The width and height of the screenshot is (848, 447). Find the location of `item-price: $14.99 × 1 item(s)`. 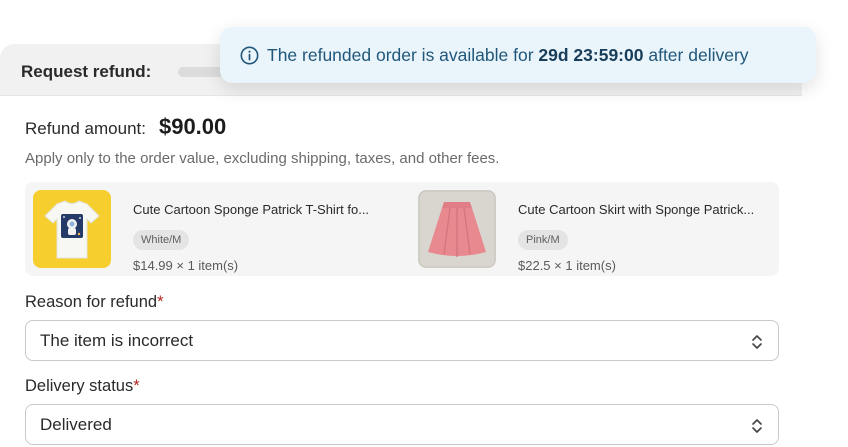

item-price: $14.99 × 1 item(s) is located at coordinates (186, 265).